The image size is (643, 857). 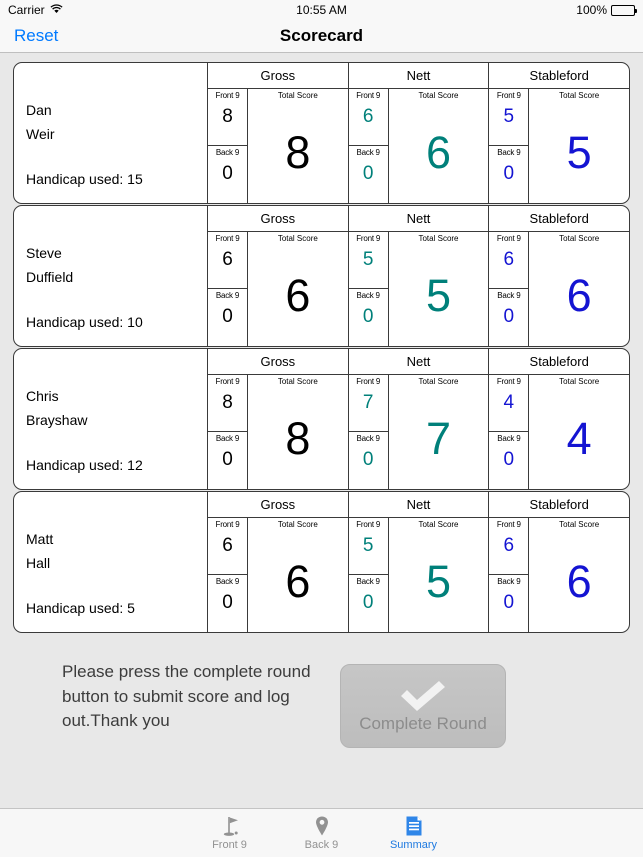 I want to click on navigation-bar: Reset Scorecard, so click(x=321, y=36).